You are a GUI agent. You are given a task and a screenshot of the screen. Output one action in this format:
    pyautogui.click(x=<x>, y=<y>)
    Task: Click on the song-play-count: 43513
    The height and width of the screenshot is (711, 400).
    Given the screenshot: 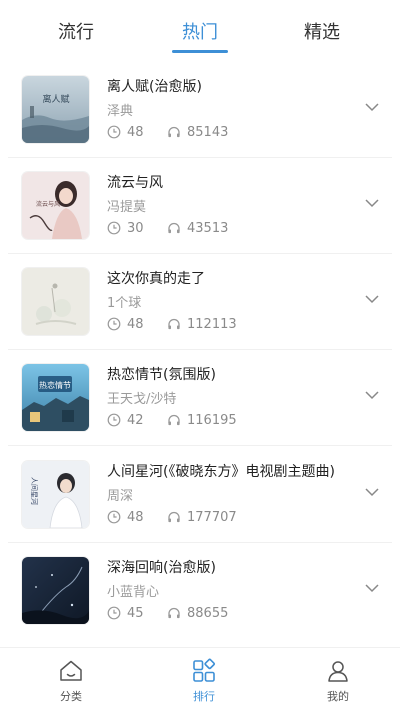 What is the action you would take?
    pyautogui.click(x=208, y=228)
    